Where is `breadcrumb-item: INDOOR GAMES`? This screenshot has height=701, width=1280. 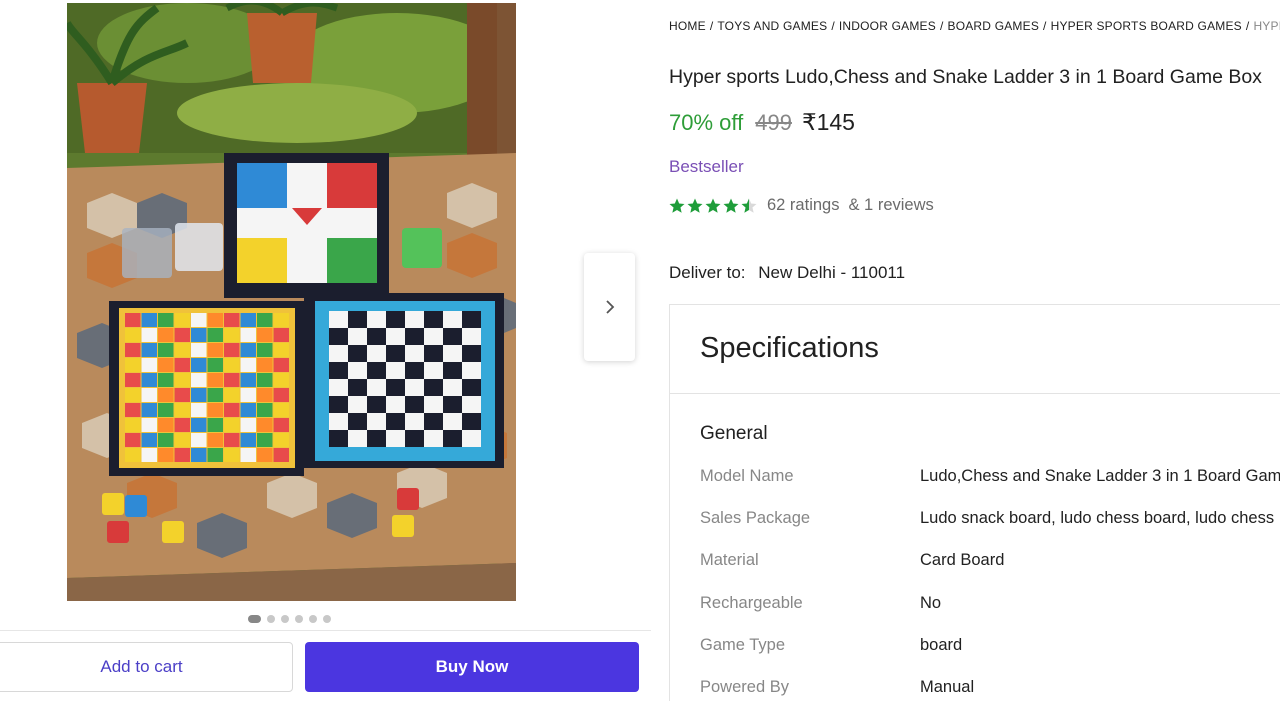 breadcrumb-item: INDOOR GAMES is located at coordinates (887, 26).